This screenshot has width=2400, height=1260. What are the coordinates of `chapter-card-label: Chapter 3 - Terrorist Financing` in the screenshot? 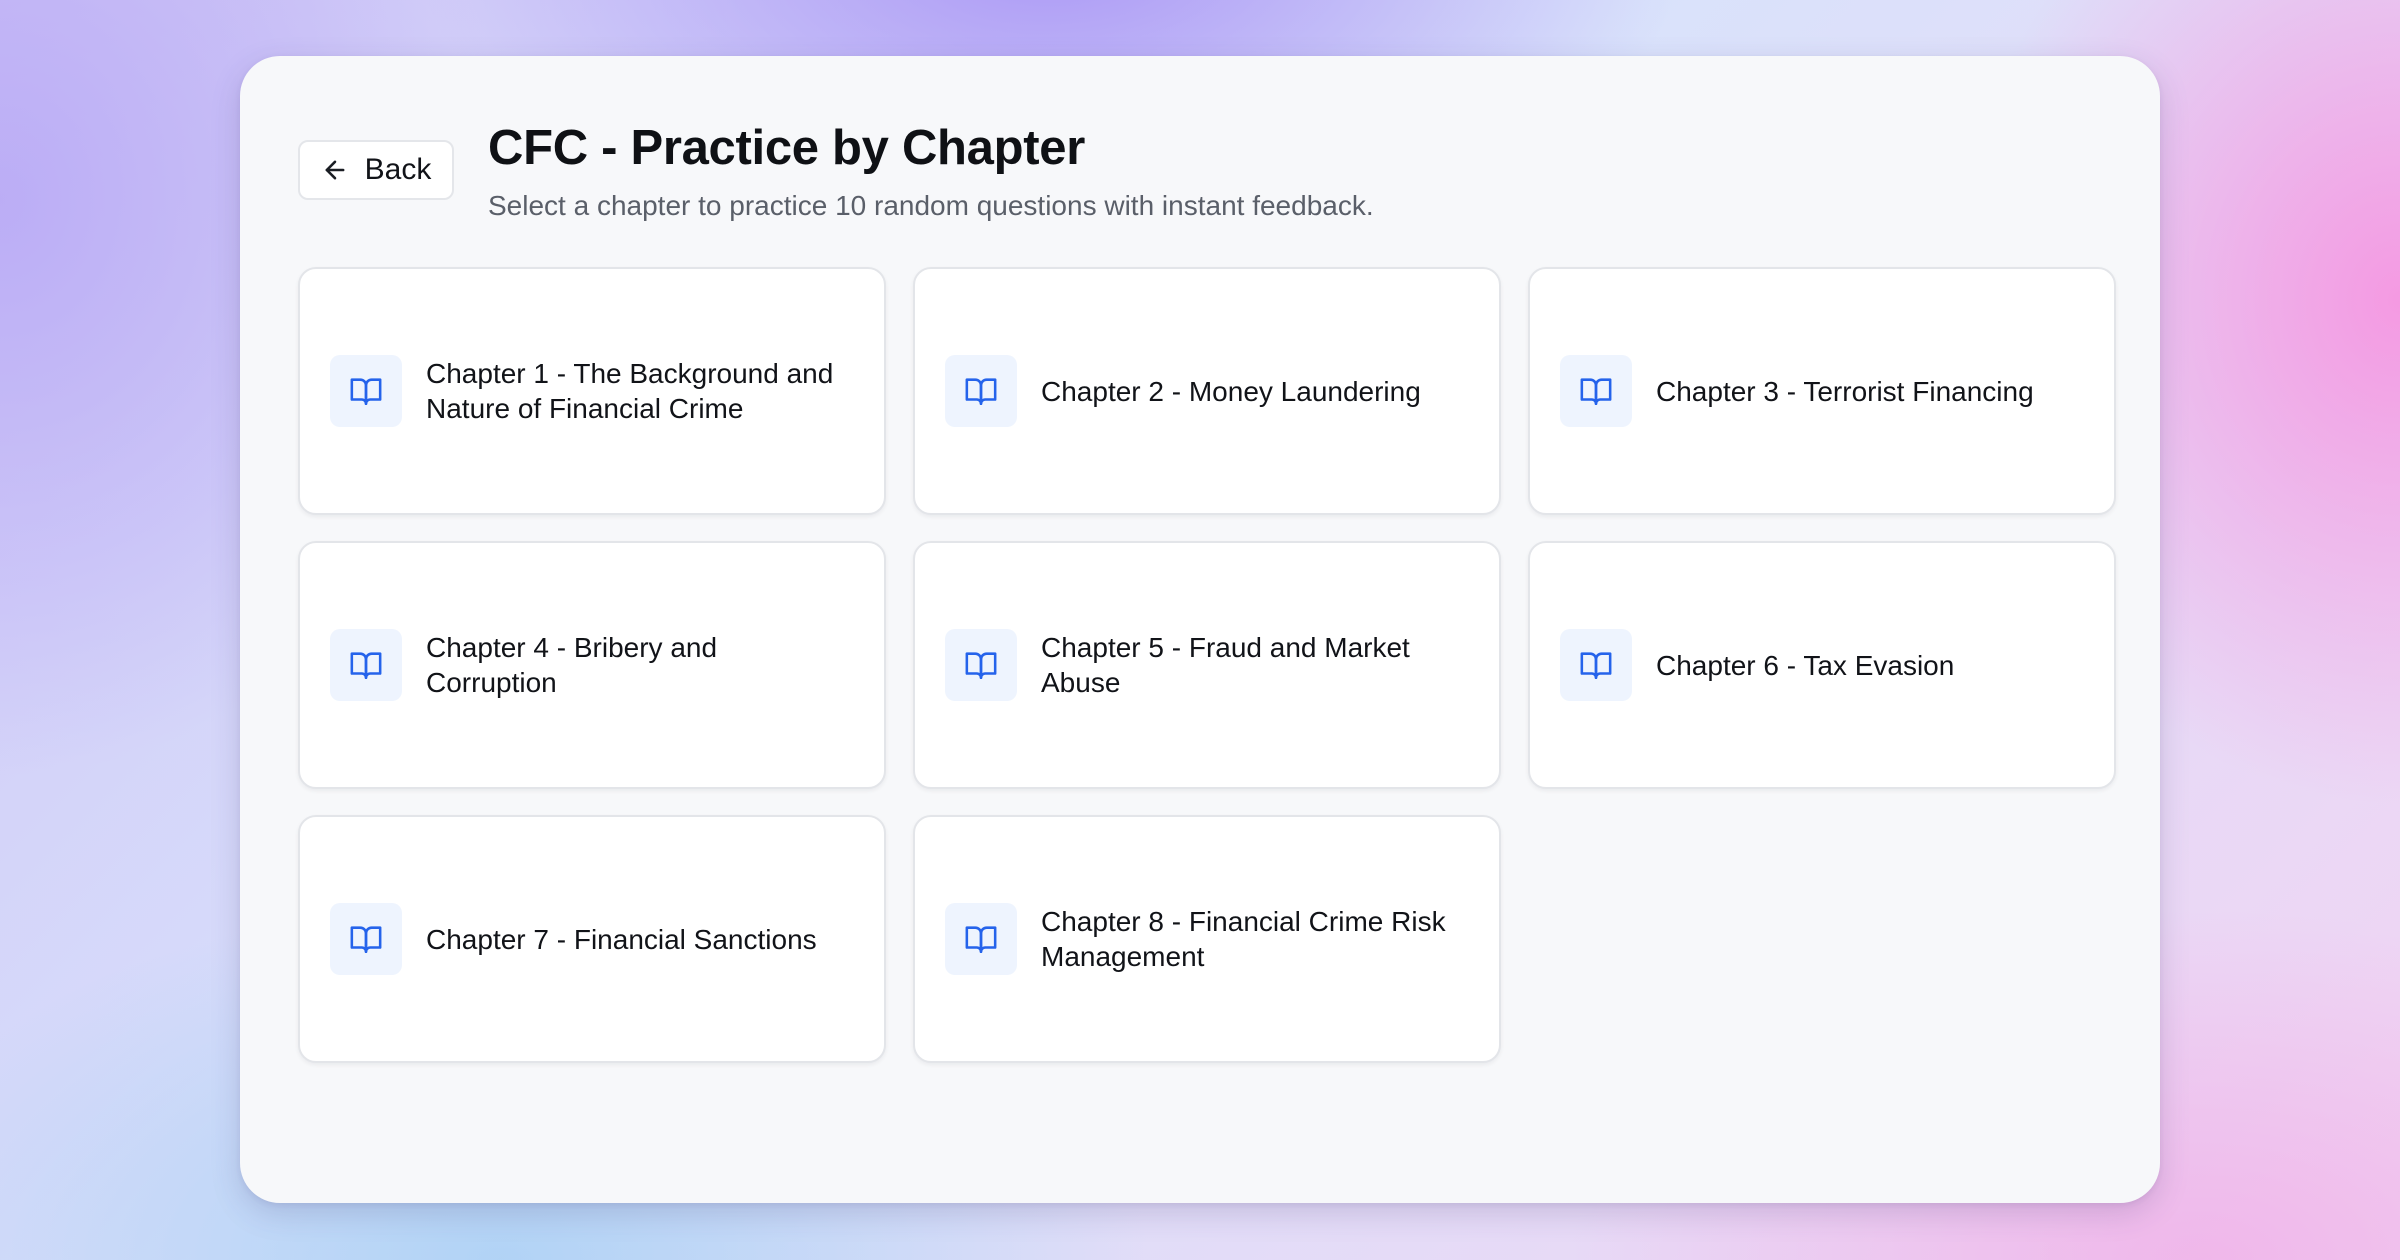 It's located at (1845, 391).